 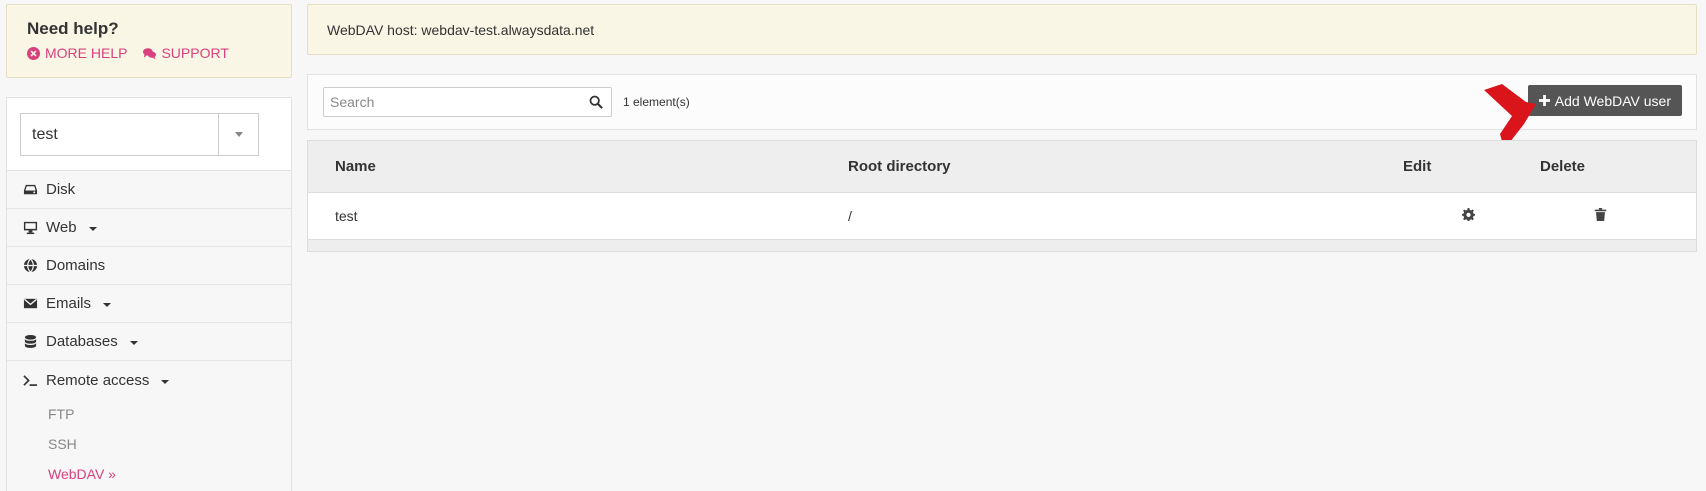 I want to click on chevron-down-icon, so click(x=238, y=134).